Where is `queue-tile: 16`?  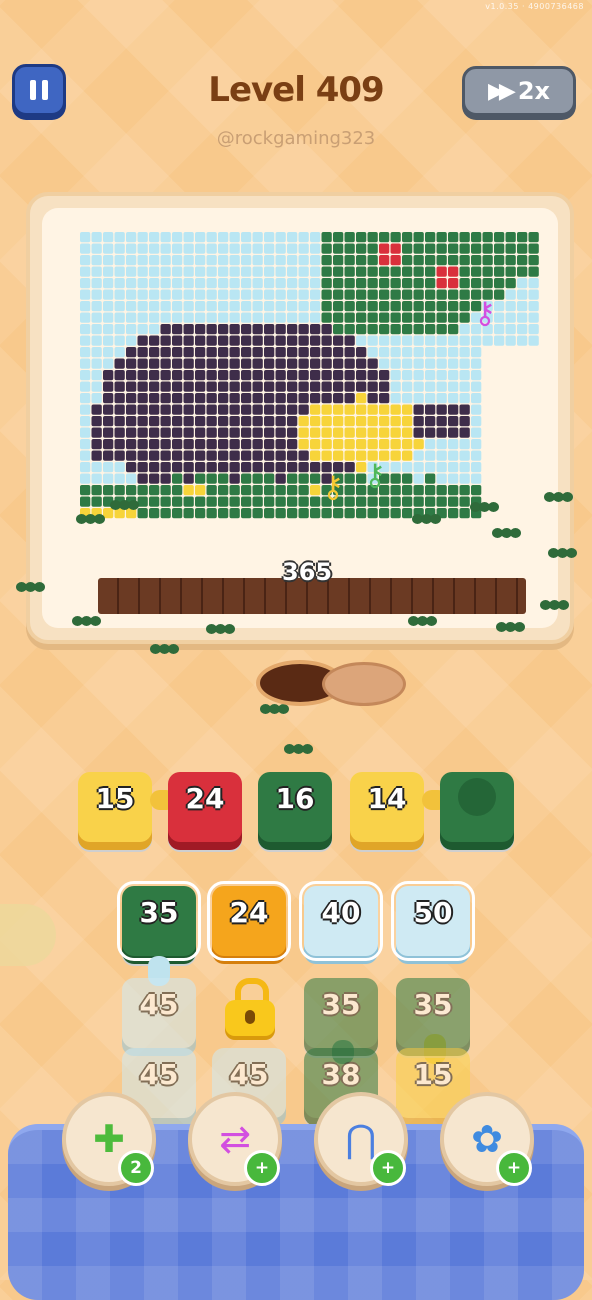 queue-tile: 16 is located at coordinates (295, 807).